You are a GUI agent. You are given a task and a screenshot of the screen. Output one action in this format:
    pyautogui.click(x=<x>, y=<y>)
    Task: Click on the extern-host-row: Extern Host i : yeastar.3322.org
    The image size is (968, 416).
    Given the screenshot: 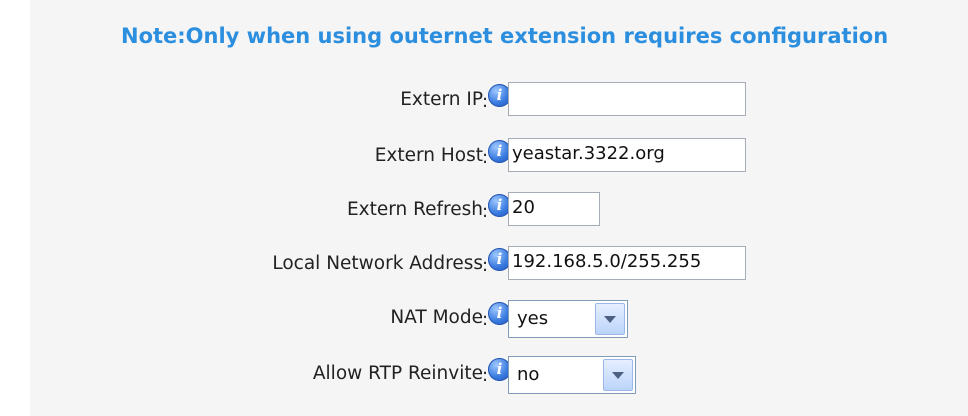 What is the action you would take?
    pyautogui.click(x=499, y=157)
    